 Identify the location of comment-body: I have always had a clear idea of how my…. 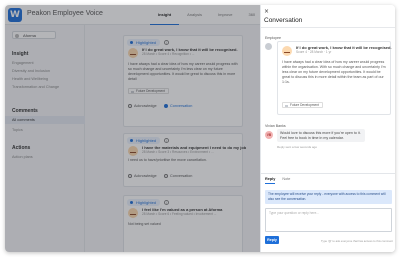
(334, 72).